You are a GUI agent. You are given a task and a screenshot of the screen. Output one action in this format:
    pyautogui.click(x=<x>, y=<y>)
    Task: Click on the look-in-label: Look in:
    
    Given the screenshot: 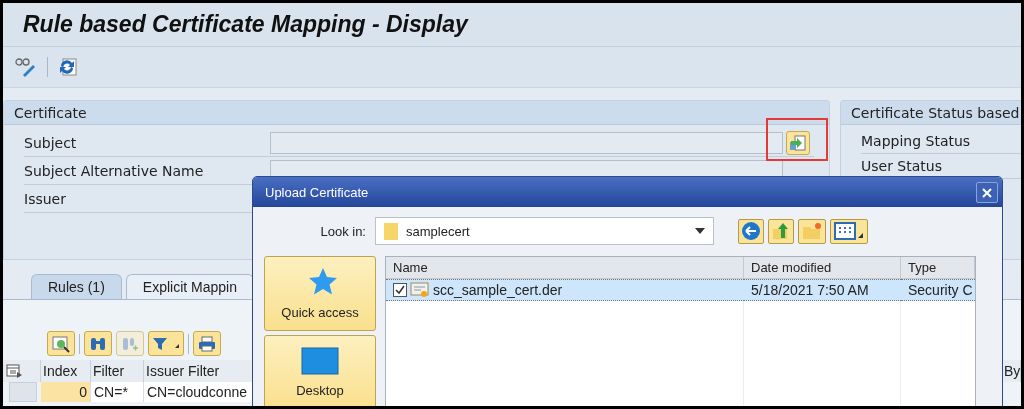 What is the action you would take?
    pyautogui.click(x=343, y=231)
    